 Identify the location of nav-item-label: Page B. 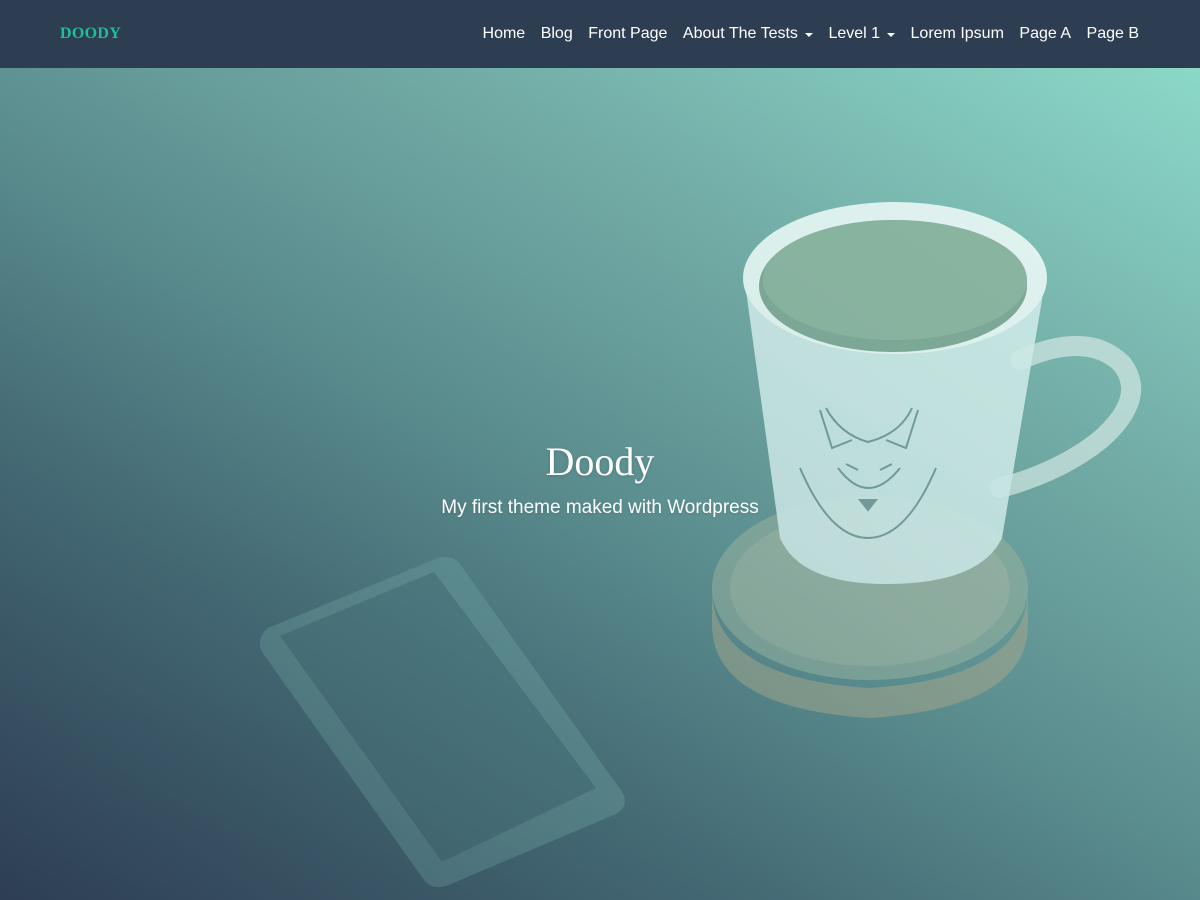
(1112, 33).